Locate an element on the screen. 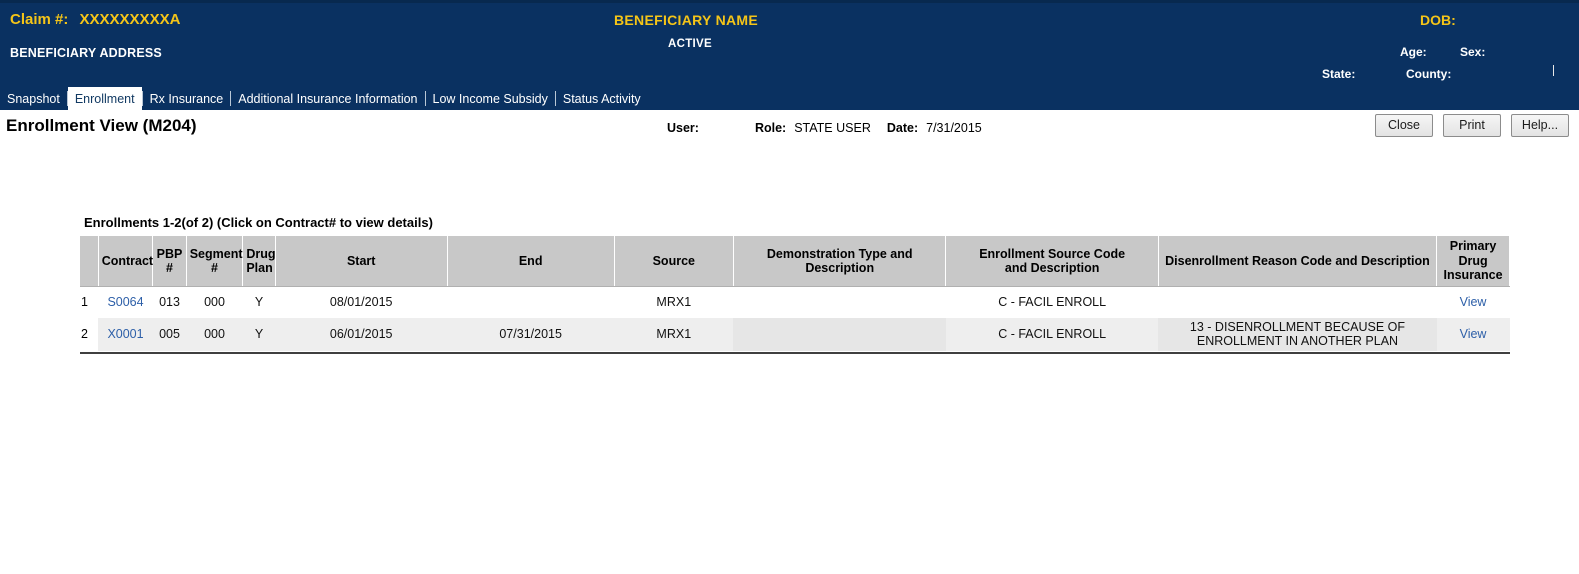 The image size is (1579, 574). cell-pbp: 005 is located at coordinates (169, 334).